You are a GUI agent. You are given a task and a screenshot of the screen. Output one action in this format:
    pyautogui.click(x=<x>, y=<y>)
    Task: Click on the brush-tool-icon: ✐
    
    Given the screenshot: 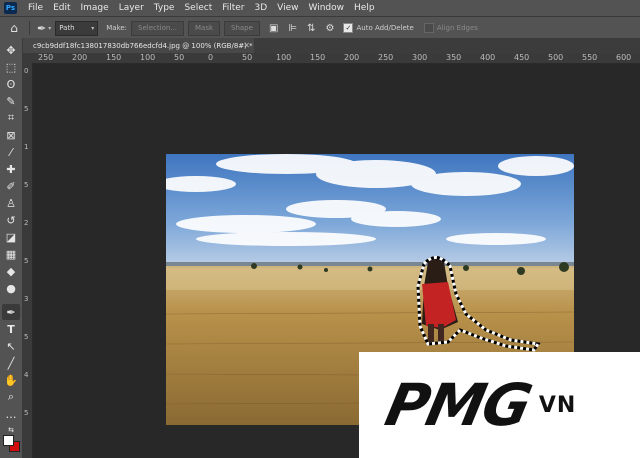 What is the action you would take?
    pyautogui.click(x=11, y=186)
    